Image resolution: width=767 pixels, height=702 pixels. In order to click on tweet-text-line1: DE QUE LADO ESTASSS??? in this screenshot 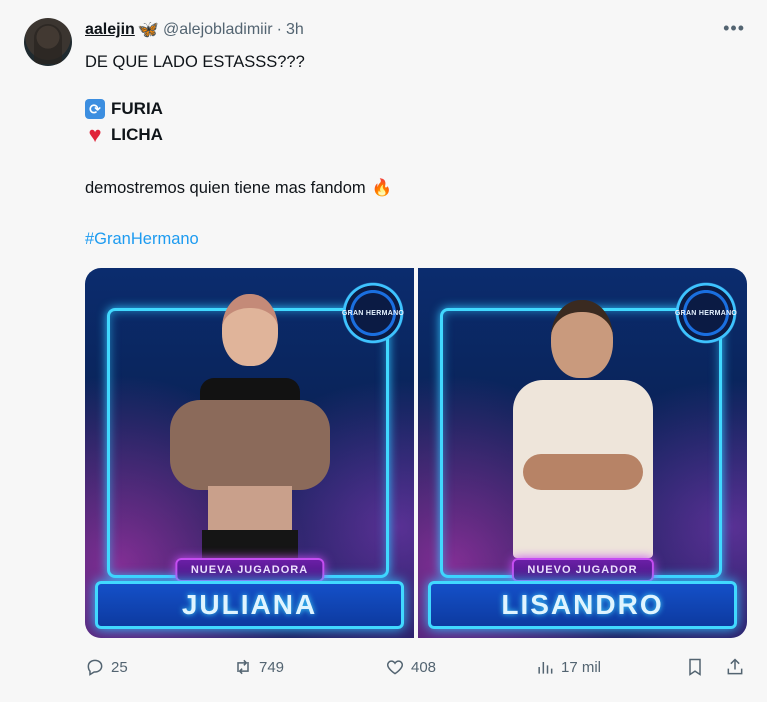, I will do `click(195, 62)`.